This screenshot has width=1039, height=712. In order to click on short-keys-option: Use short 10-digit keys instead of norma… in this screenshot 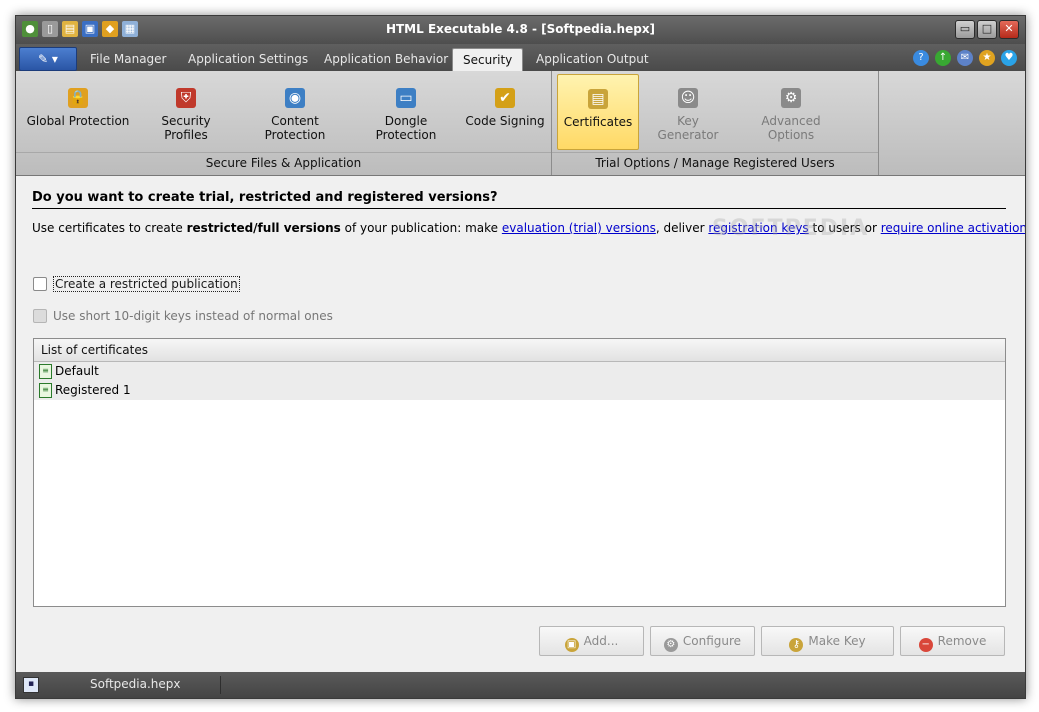, I will do `click(183, 316)`.